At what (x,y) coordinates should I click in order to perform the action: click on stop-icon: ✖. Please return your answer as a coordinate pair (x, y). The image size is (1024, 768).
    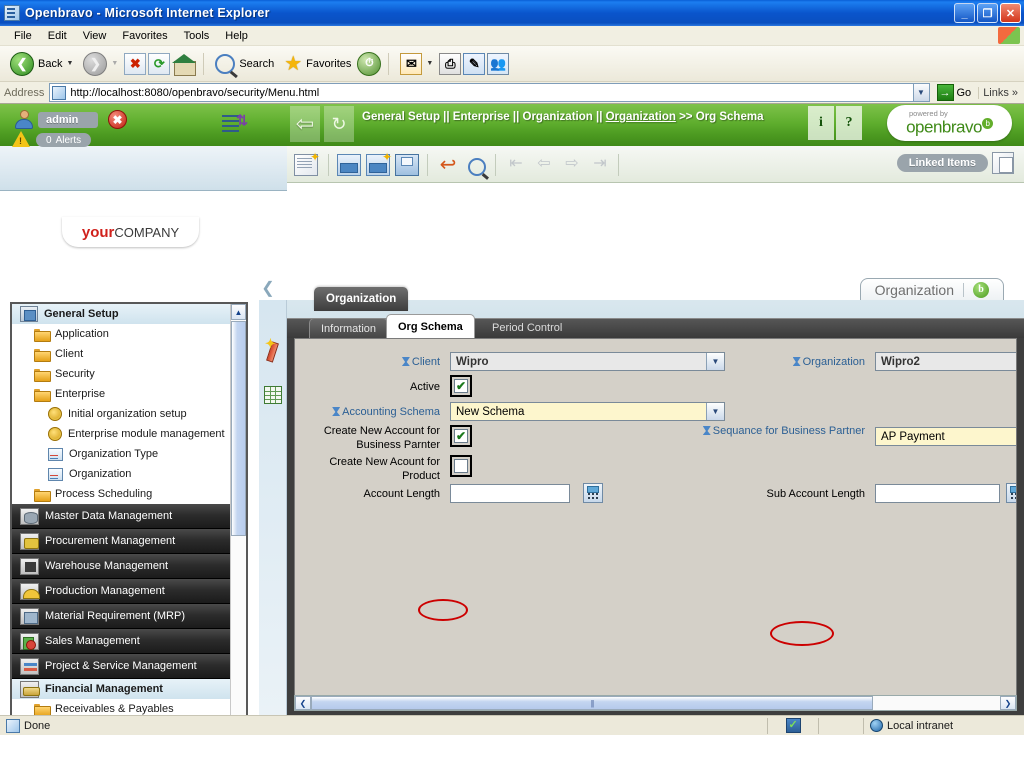
    Looking at the image, I should click on (135, 63).